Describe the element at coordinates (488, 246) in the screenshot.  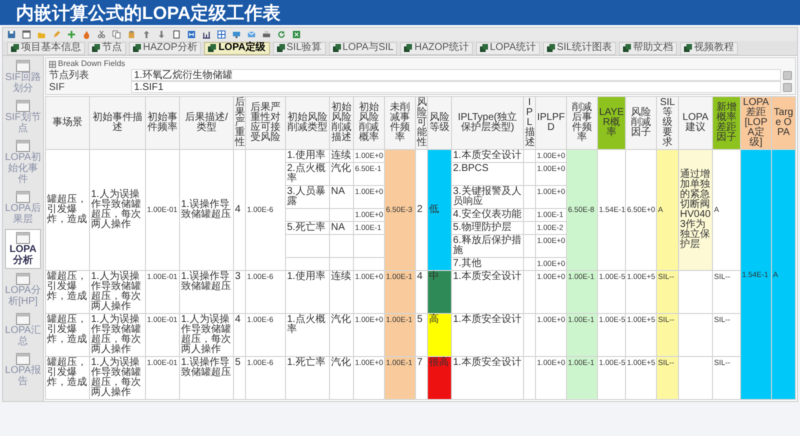
I see `table-cell: 6.释放后保护措施` at that location.